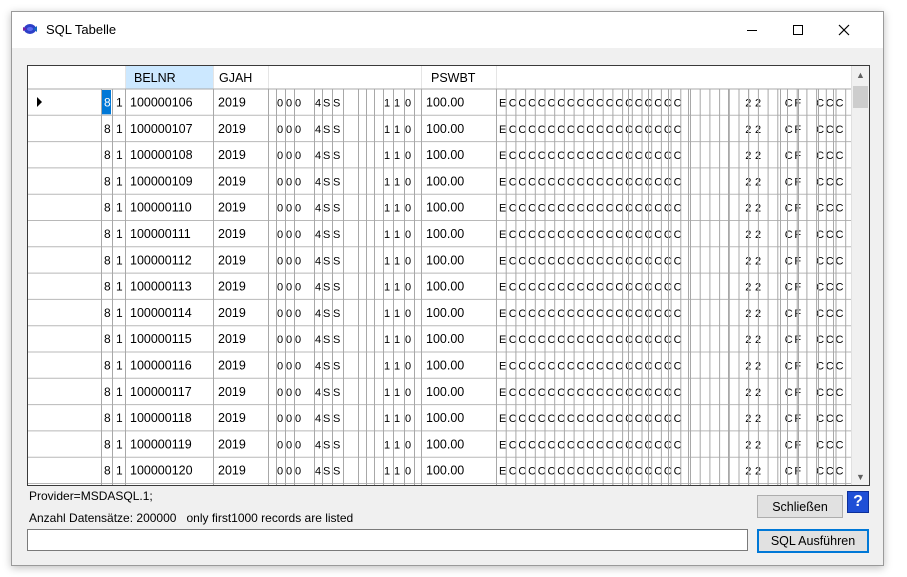 The width and height of the screenshot is (907, 577). Describe the element at coordinates (161, 103) in the screenshot. I see `cell-belnr: 100000106` at that location.